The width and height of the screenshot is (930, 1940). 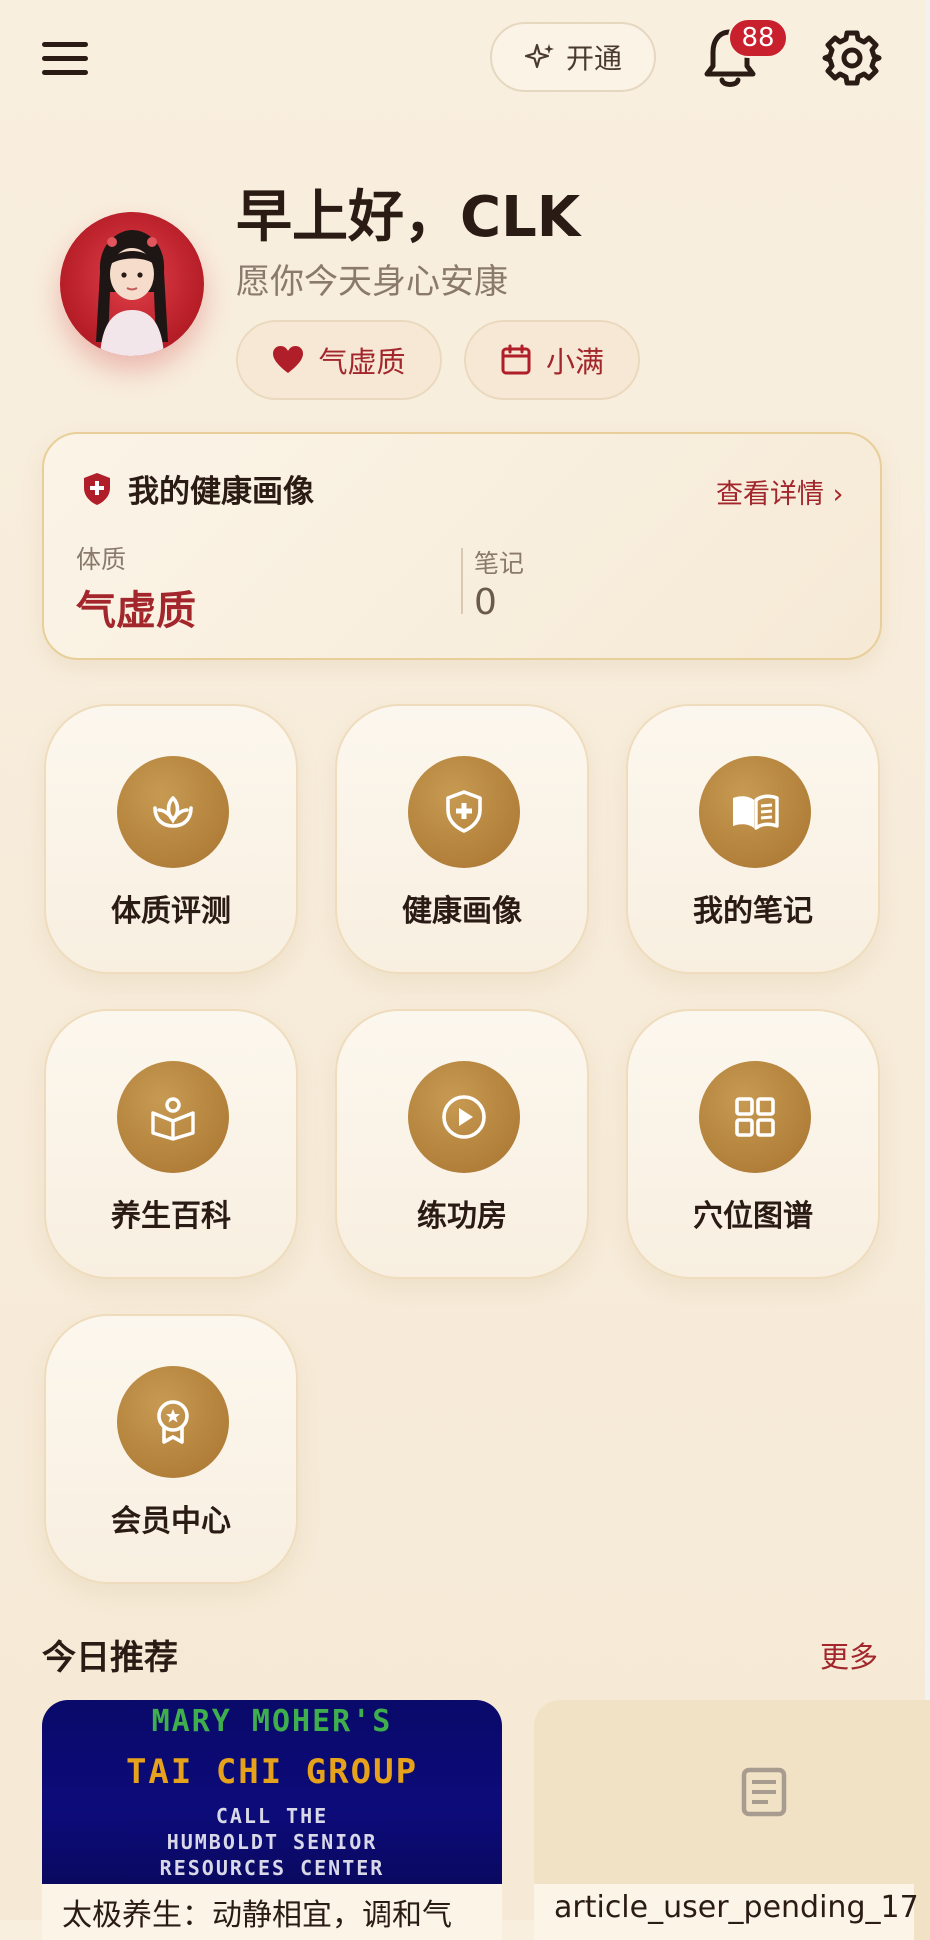 I want to click on tile-constitution-test: 体质评测, so click(x=171, y=839).